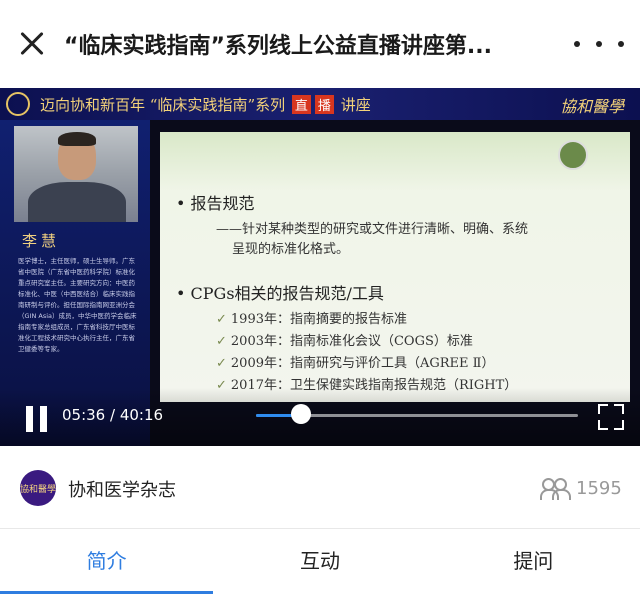 Image resolution: width=640 pixels, height=608 pixels. I want to click on tab-interaction: 互动, so click(319, 568).